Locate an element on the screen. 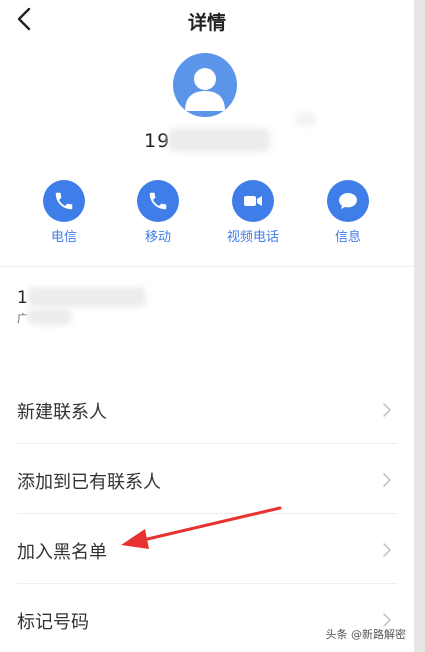 The height and width of the screenshot is (652, 425). menu-item-label: 标记号码 is located at coordinates (53, 622).